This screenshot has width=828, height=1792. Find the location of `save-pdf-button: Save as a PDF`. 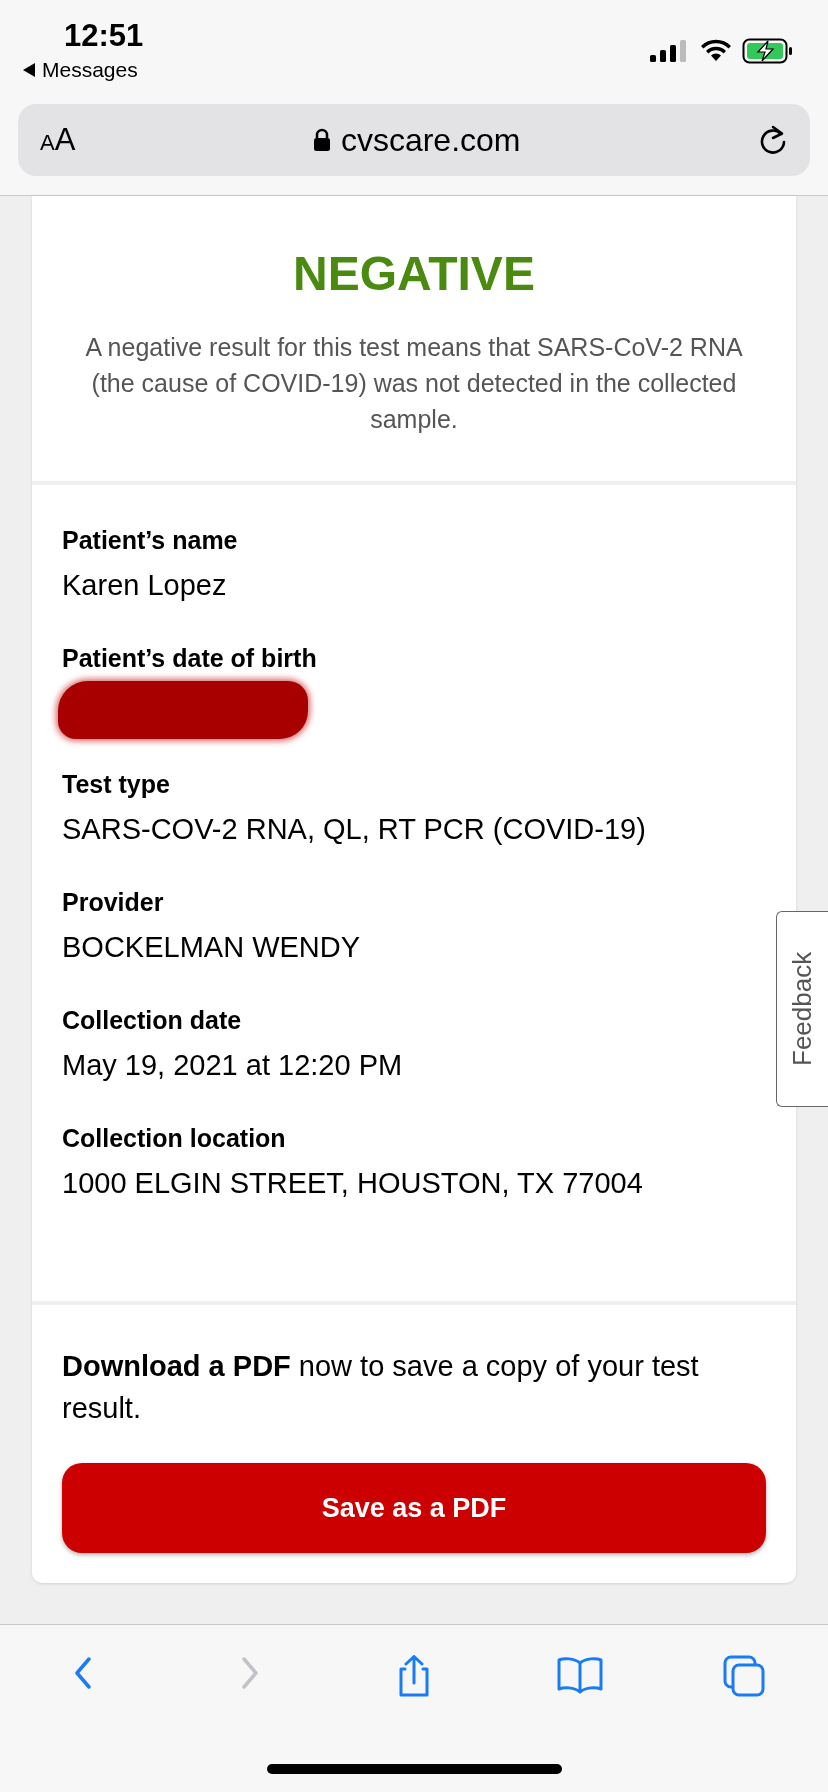

save-pdf-button: Save as a PDF is located at coordinates (414, 1508).